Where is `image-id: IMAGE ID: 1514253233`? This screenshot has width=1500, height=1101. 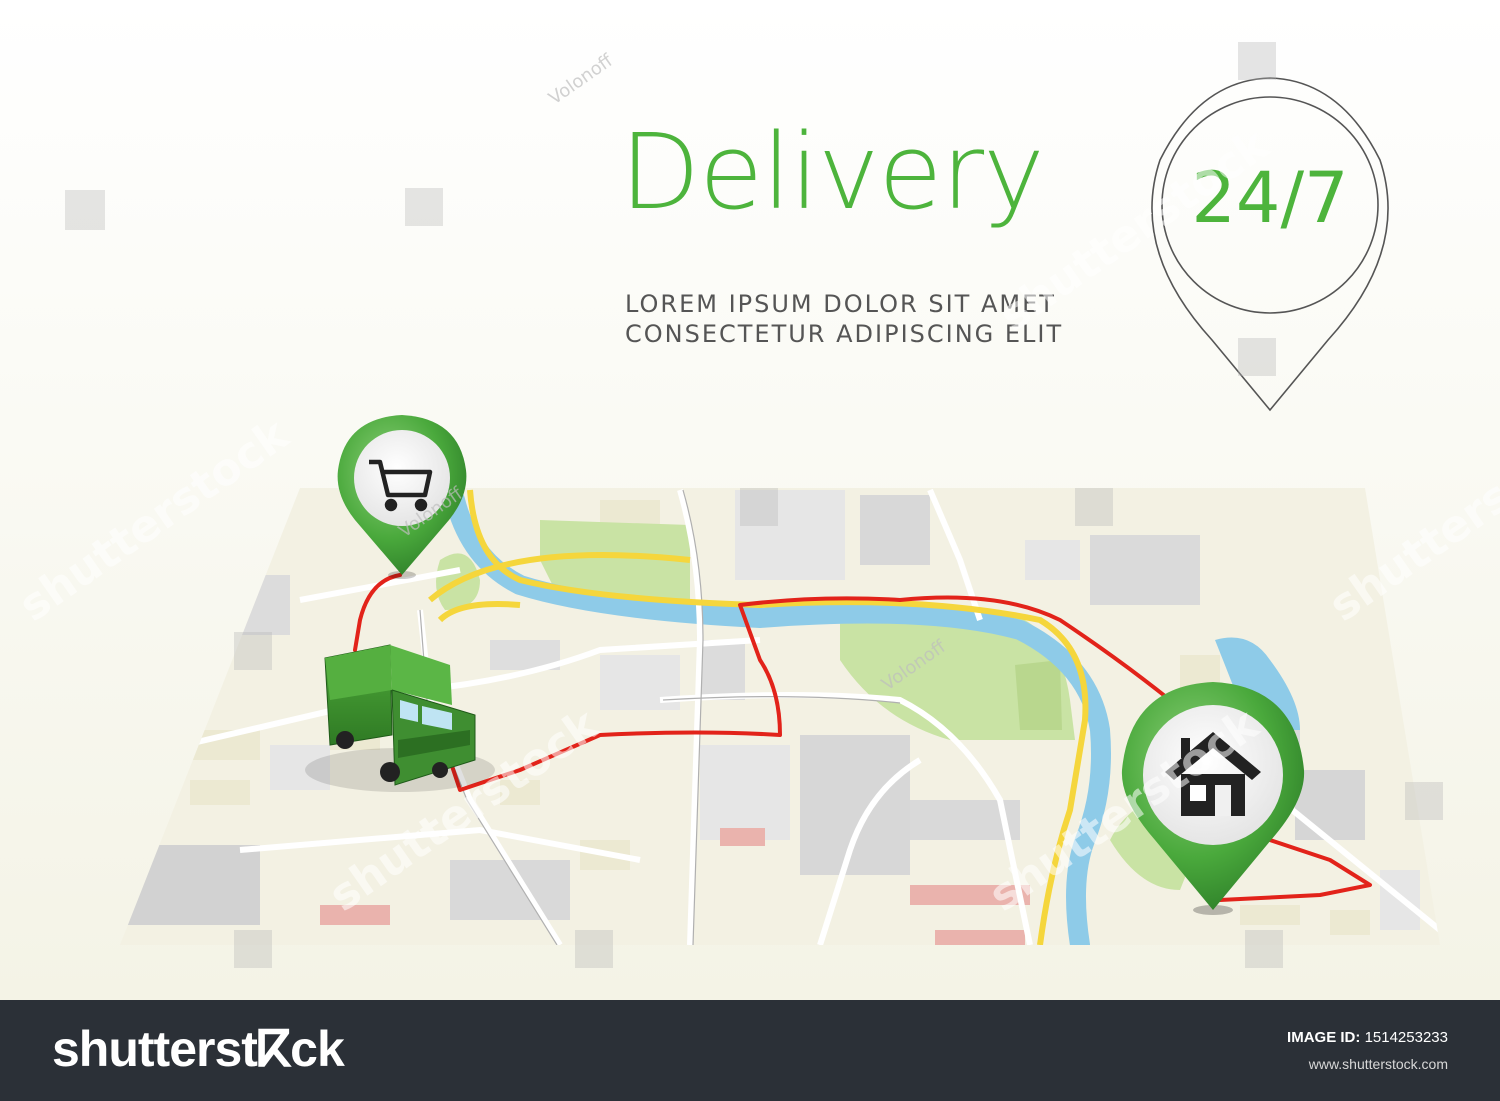
image-id: IMAGE ID: 1514253233 is located at coordinates (1367, 1037).